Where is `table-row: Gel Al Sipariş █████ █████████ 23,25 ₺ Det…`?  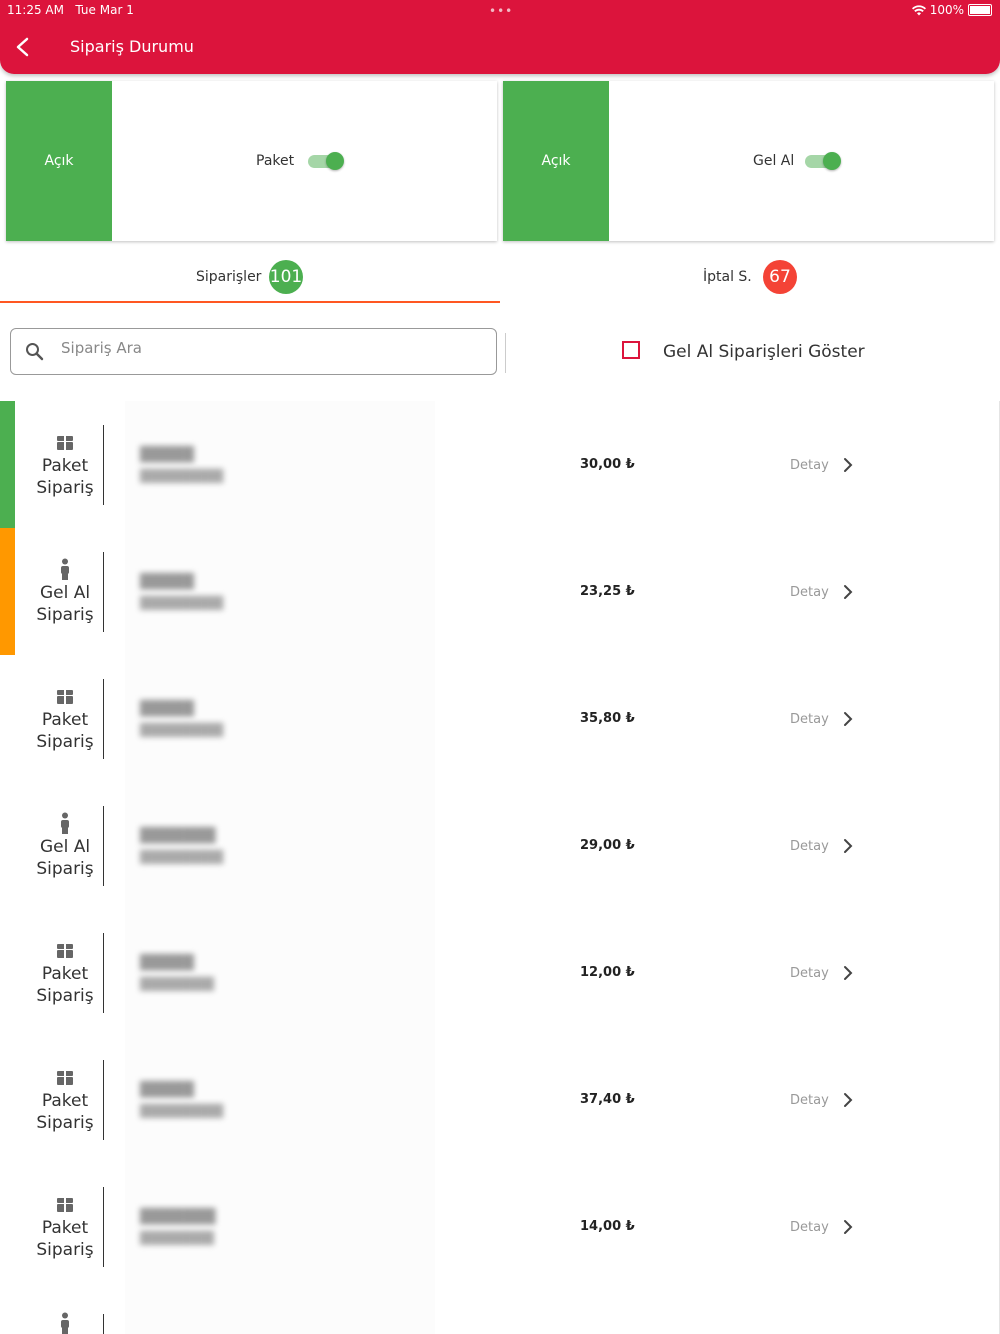 table-row: Gel Al Sipariş █████ █████████ 23,25 ₺ Det… is located at coordinates (500, 592).